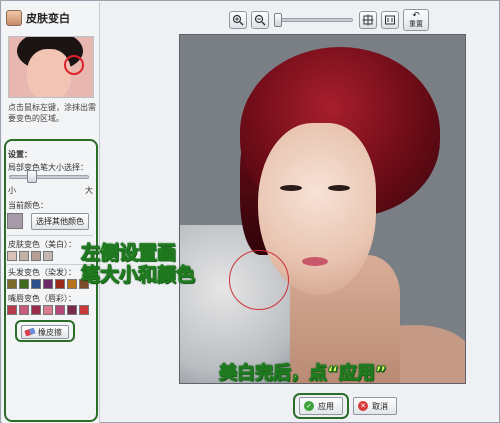 The height and width of the screenshot is (423, 500). I want to click on left-annotation-line1: 左侧设置画, so click(128, 253).